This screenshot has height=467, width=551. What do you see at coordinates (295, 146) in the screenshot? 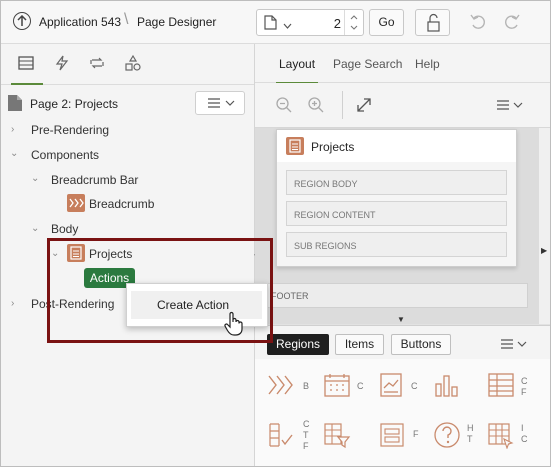
I see `region-component-icon` at bounding box center [295, 146].